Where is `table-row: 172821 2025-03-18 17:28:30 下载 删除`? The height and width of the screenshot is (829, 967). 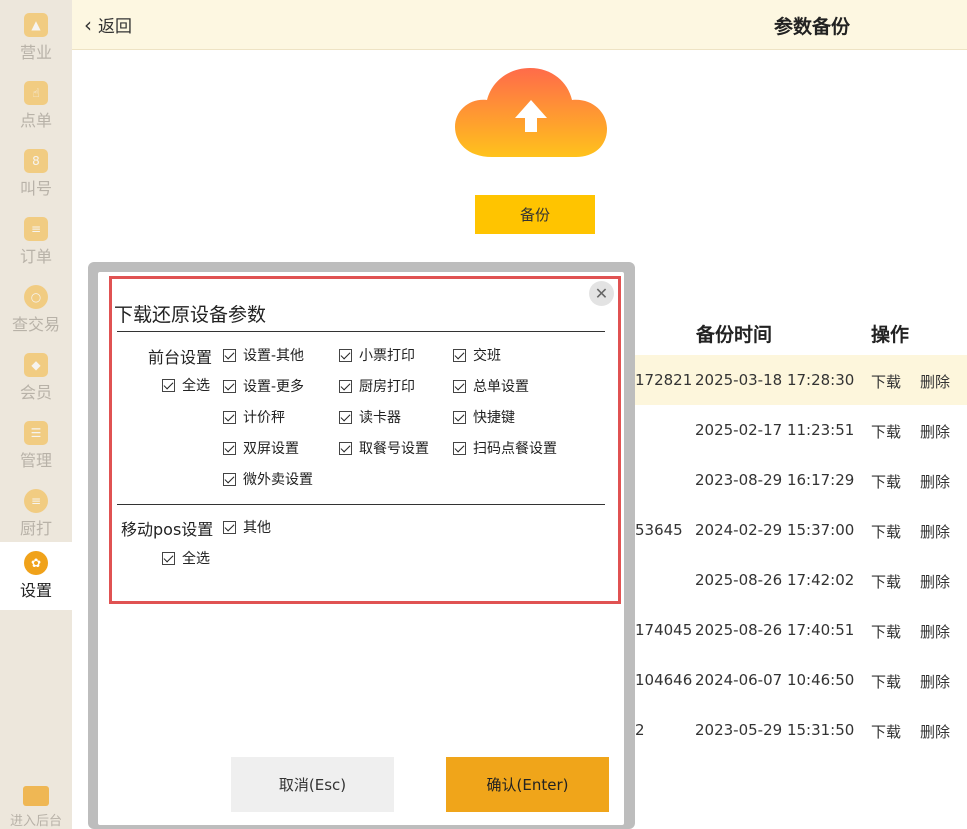 table-row: 172821 2025-03-18 17:28:30 下载 删除 is located at coordinates (801, 380).